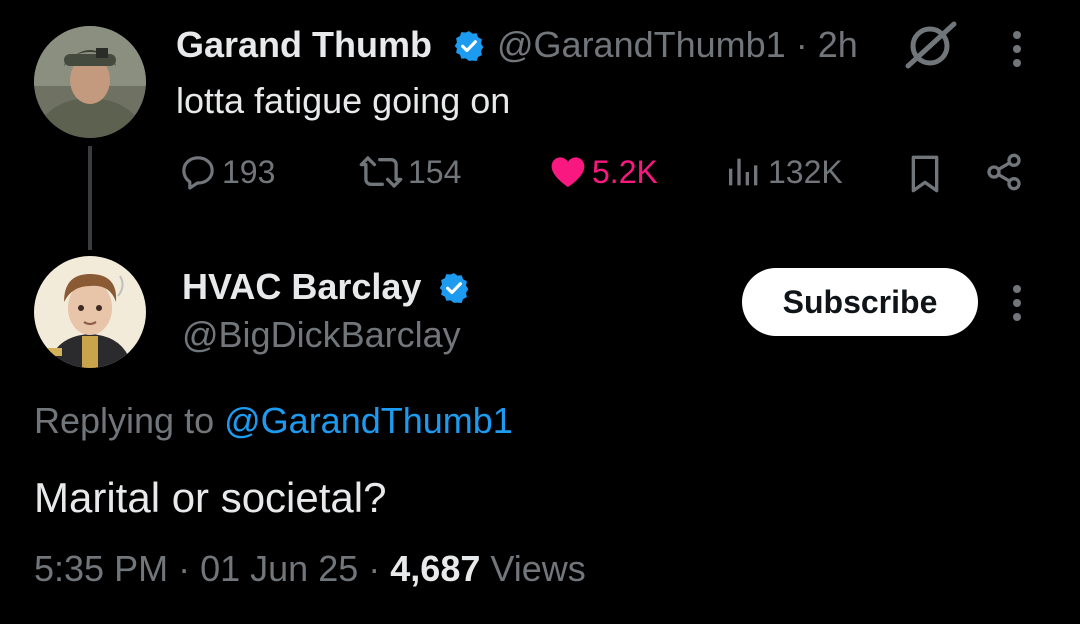 This screenshot has width=1080, height=624. I want to click on views-icon, so click(743, 172).